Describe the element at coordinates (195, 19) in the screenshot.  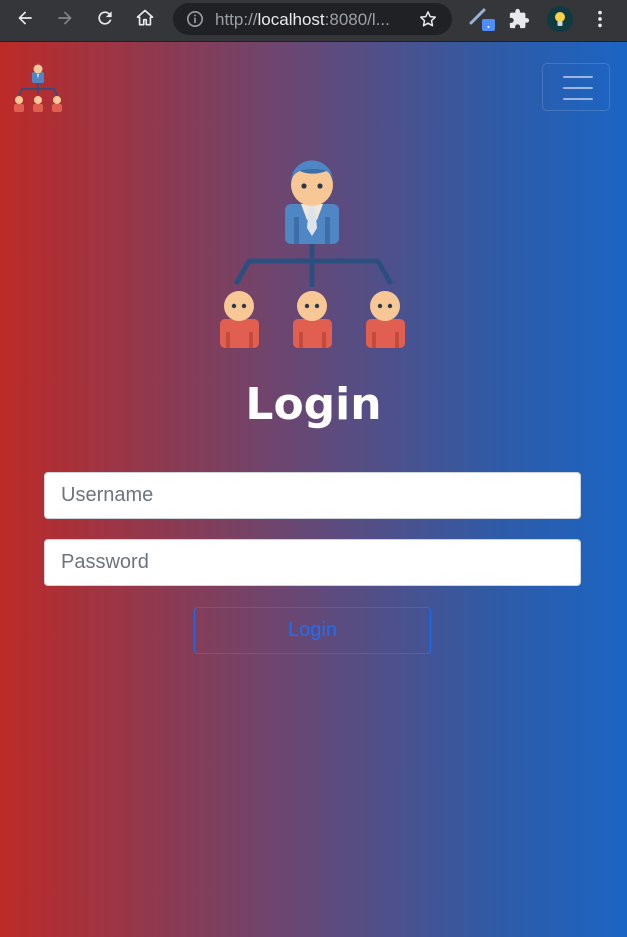
I see `info-icon` at that location.